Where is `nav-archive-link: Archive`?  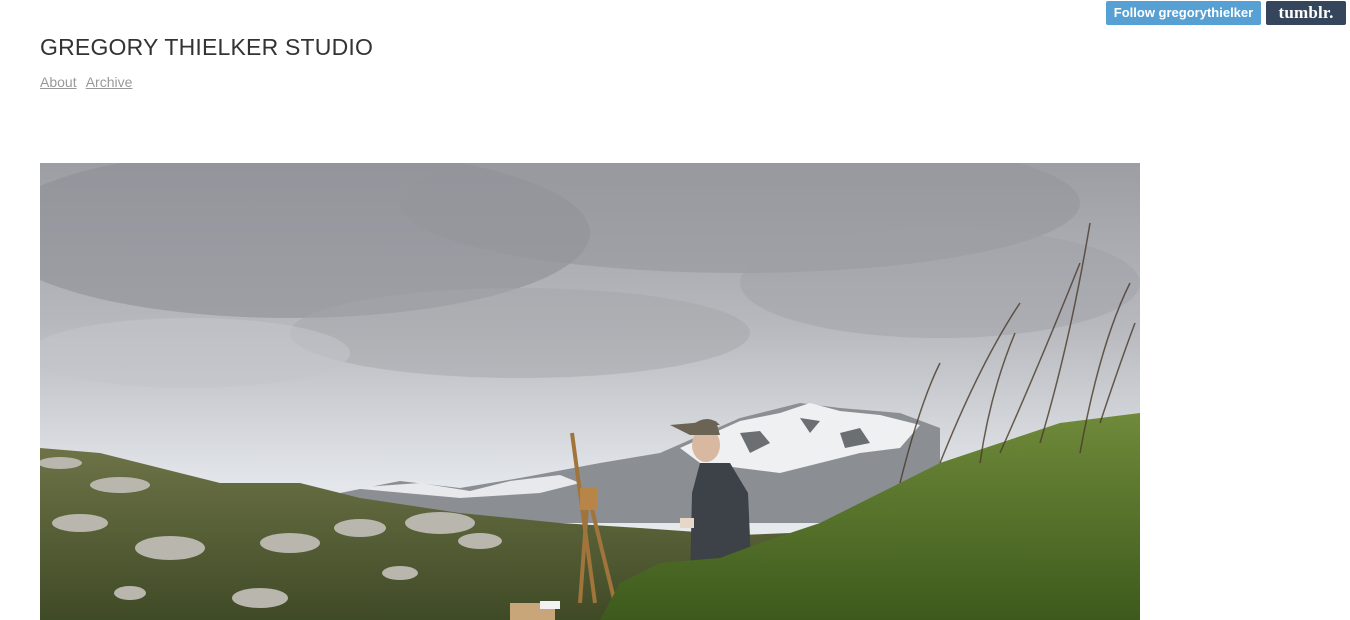
nav-archive-link: Archive is located at coordinates (109, 82).